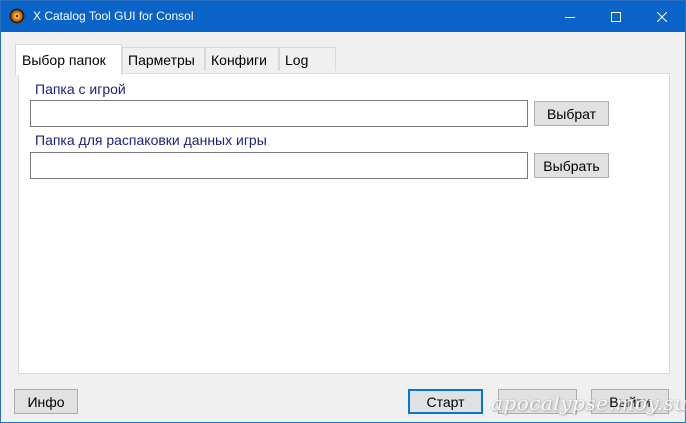  I want to click on tab-parameters: Парметры, so click(163, 59).